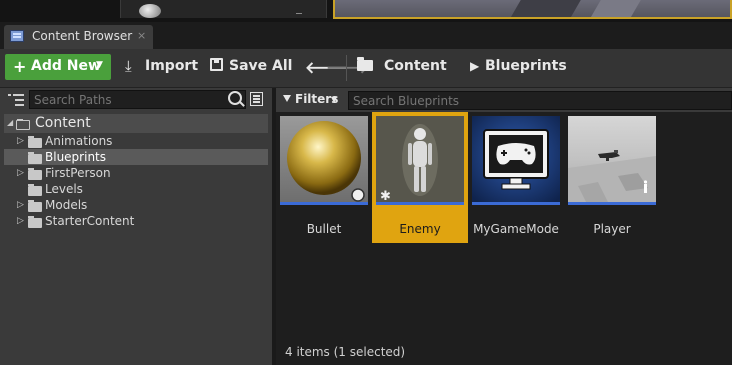 The height and width of the screenshot is (365, 732). Describe the element at coordinates (20, 66) in the screenshot. I see `plus-icon: +` at that location.